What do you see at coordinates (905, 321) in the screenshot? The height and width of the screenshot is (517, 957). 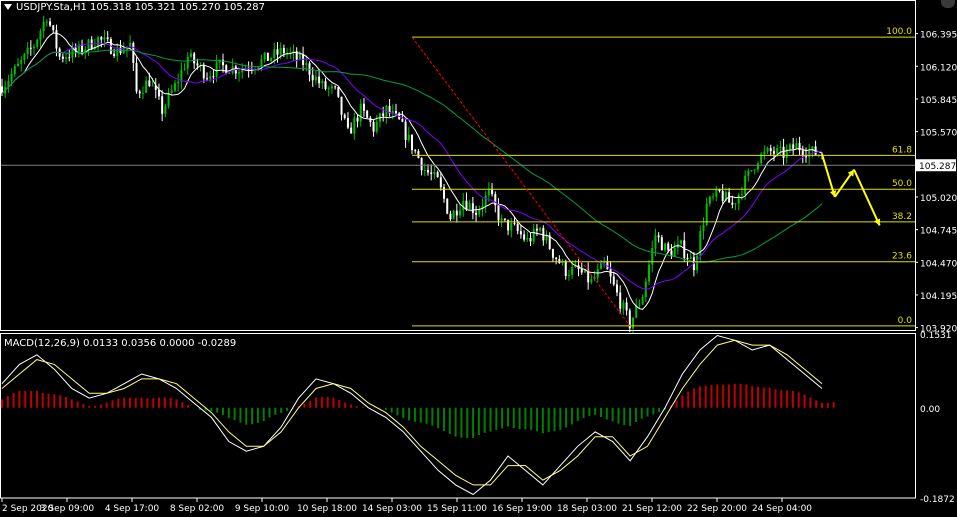 I see `fib-level-label: 0.0` at bounding box center [905, 321].